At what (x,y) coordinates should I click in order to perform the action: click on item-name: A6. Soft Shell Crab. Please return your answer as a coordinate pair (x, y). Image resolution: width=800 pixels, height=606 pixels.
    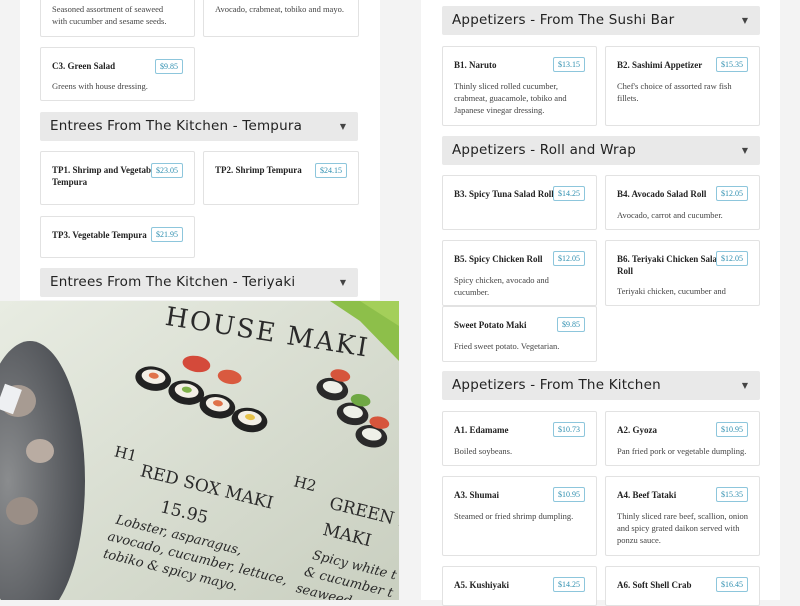
    Looking at the image, I should click on (654, 585).